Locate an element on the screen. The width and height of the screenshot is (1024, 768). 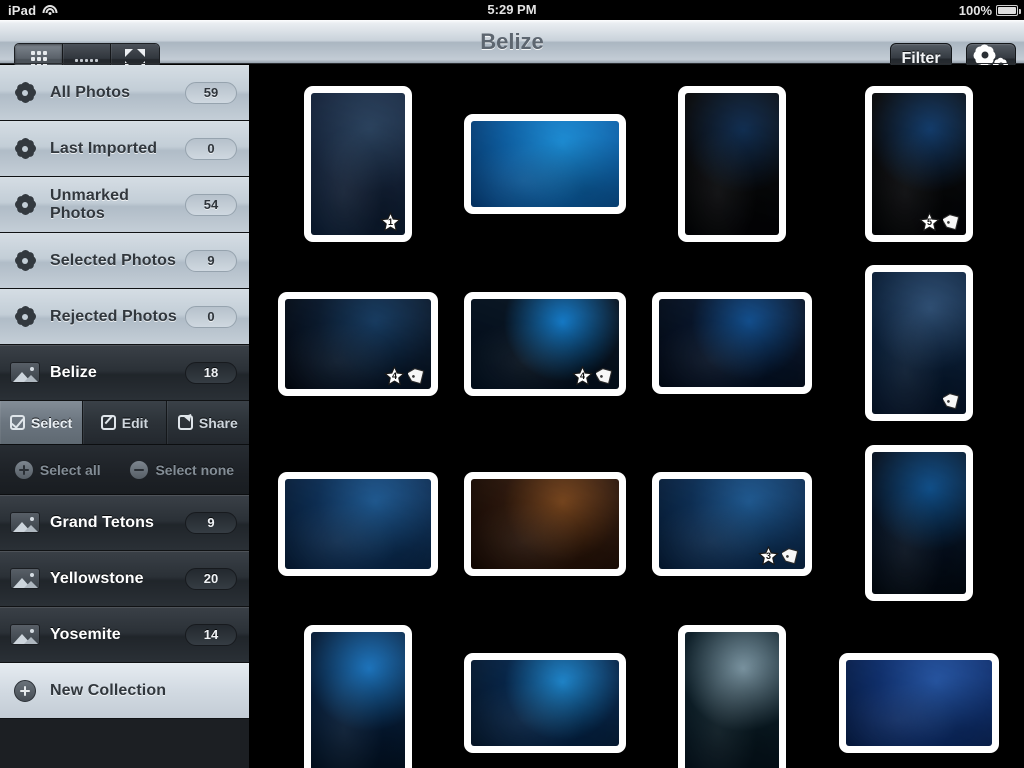
photo-thumbnail: 3 is located at coordinates (732, 524).